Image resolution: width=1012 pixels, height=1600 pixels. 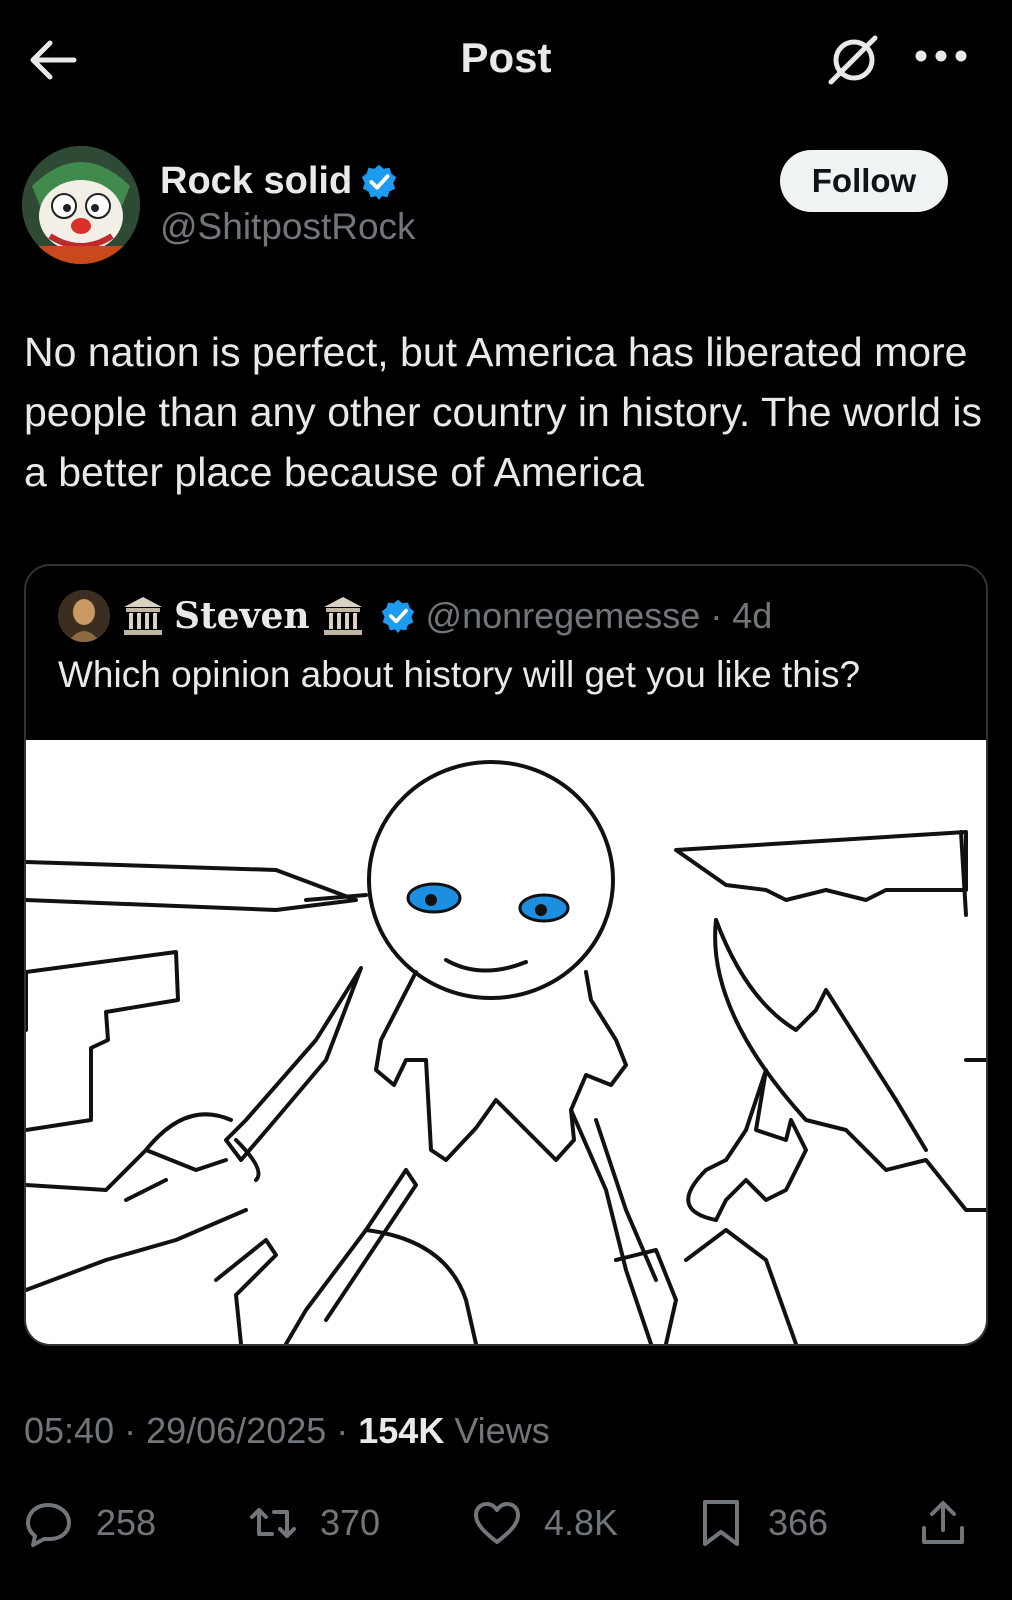 What do you see at coordinates (415, 616) in the screenshot?
I see `quoted-post-header: Steven @nonregemesse · 4d` at bounding box center [415, 616].